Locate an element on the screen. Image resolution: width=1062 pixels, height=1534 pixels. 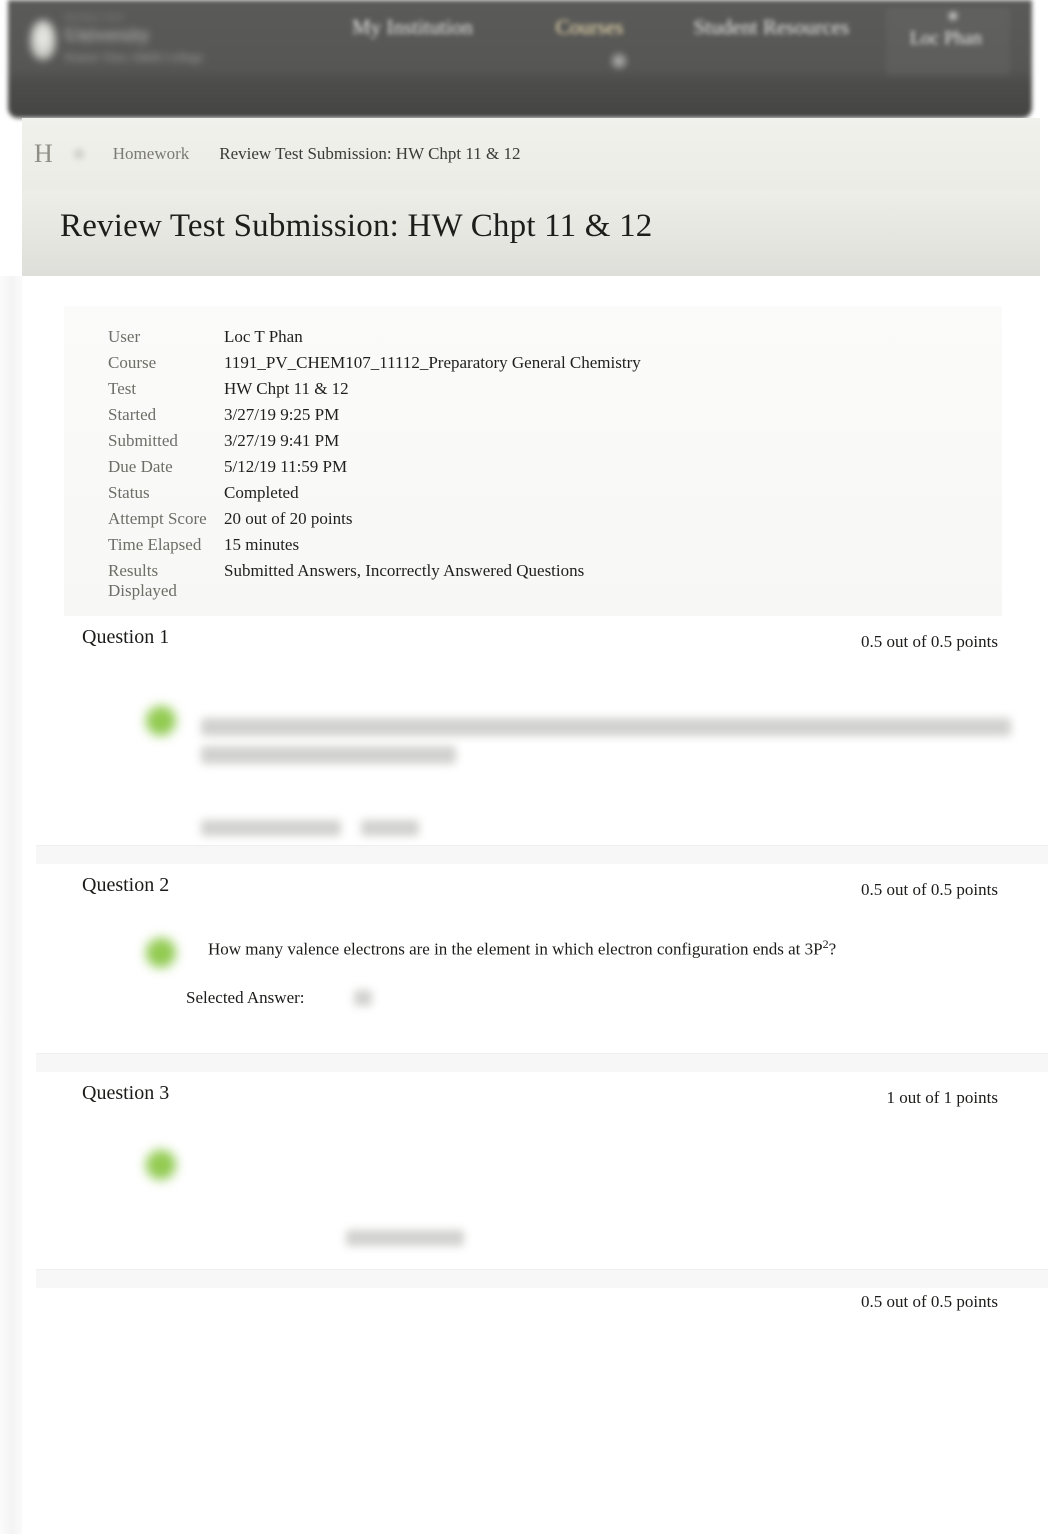
summary-value-due-date: 5/12/19 11:59 PM is located at coordinates (286, 466).